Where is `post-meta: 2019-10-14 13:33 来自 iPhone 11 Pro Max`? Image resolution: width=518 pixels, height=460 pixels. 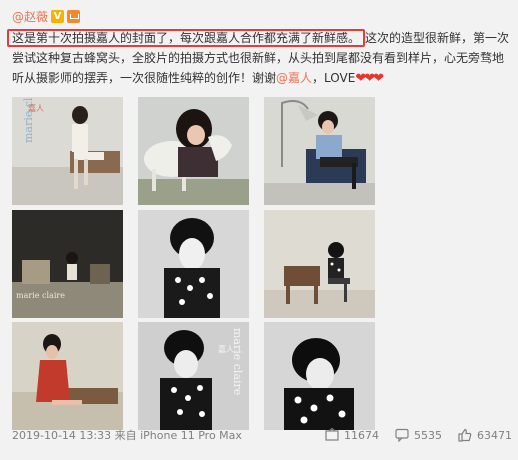
post-meta: 2019-10-14 13:33 来自 iPhone 11 Pro Max is located at coordinates (127, 435).